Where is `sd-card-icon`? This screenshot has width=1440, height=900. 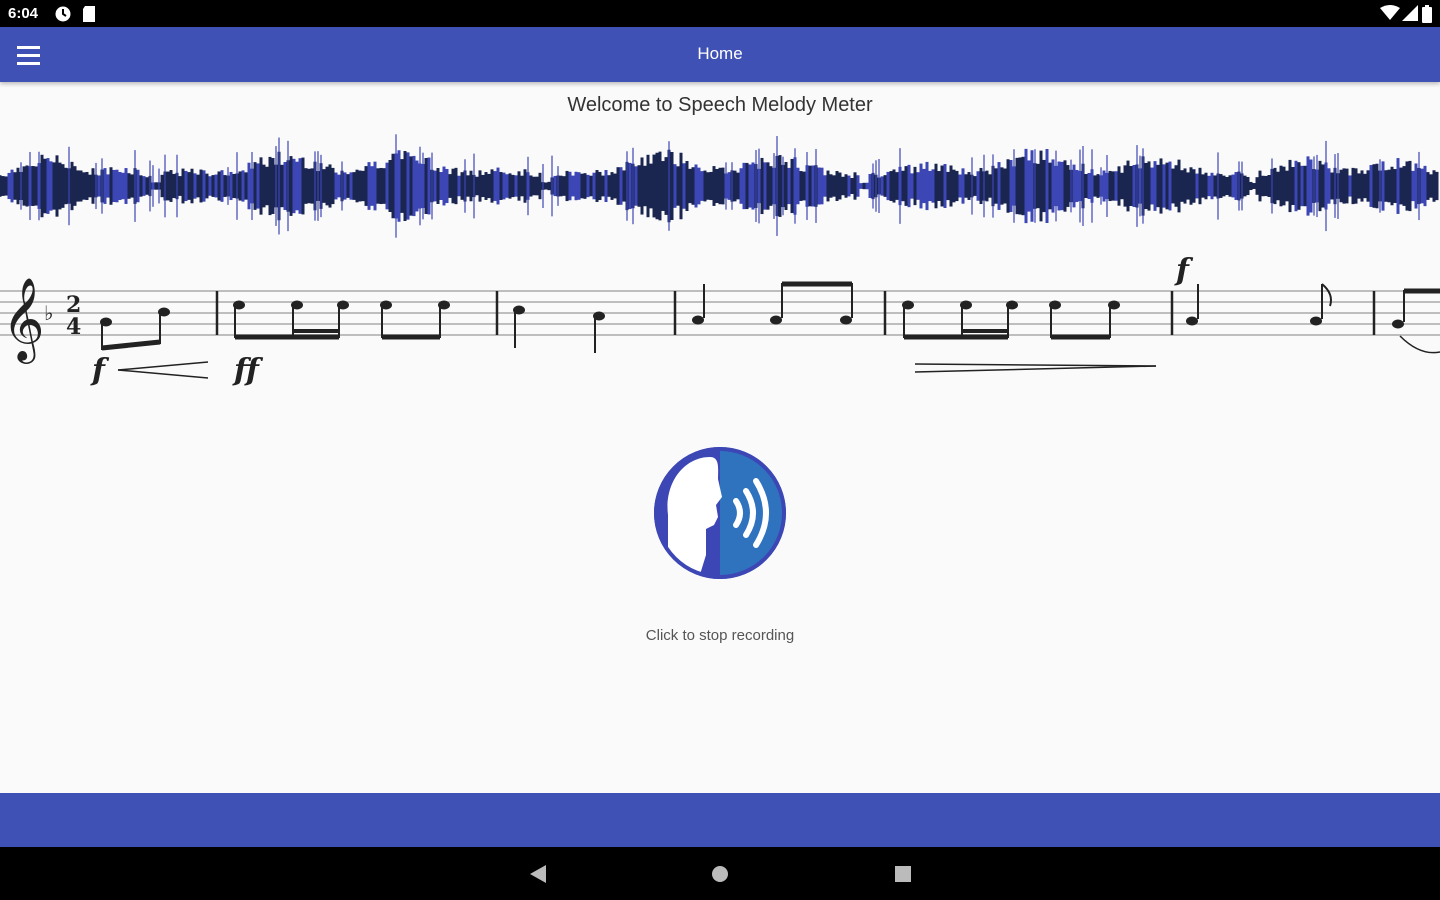 sd-card-icon is located at coordinates (89, 16).